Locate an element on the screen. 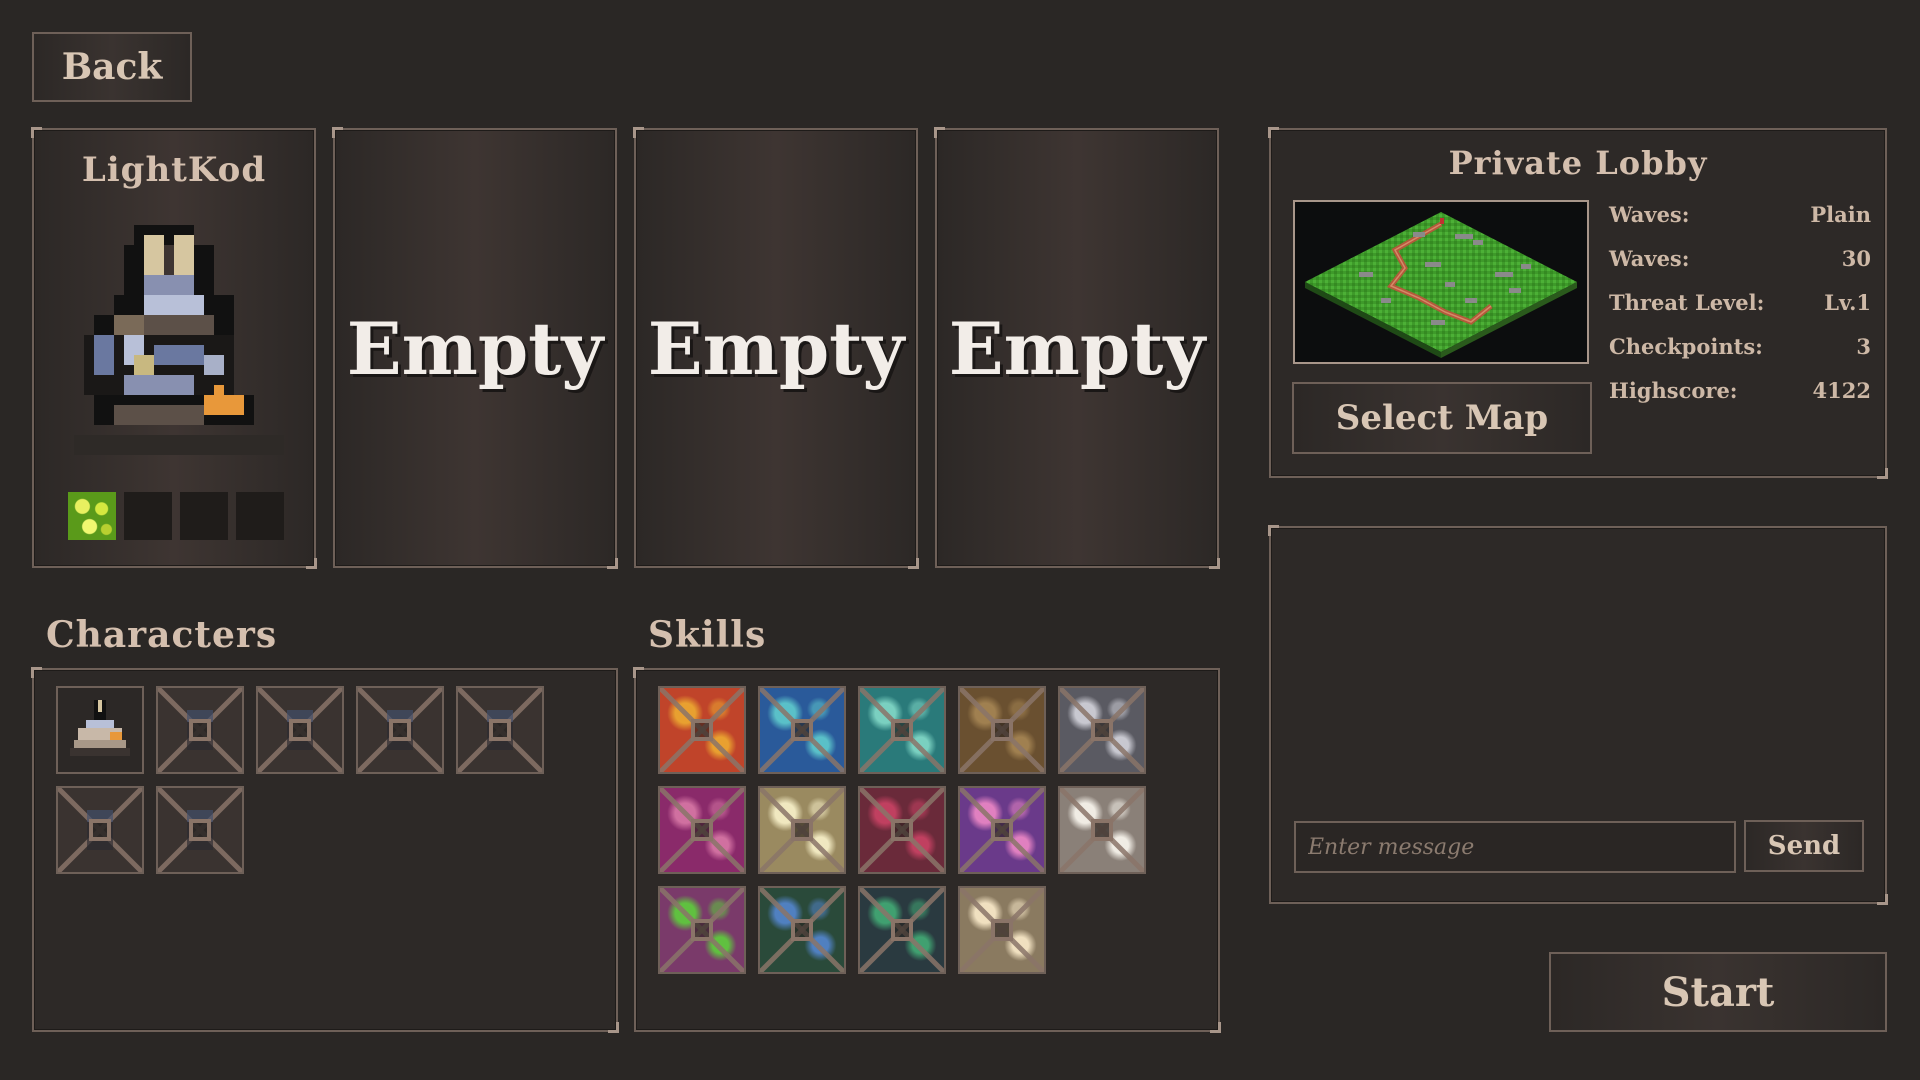 Image resolution: width=1920 pixels, height=1080 pixels. stat-label: Highscore: is located at coordinates (1673, 390).